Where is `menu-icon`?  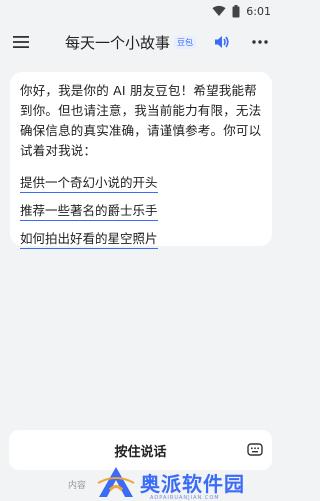
menu-icon is located at coordinates (21, 42).